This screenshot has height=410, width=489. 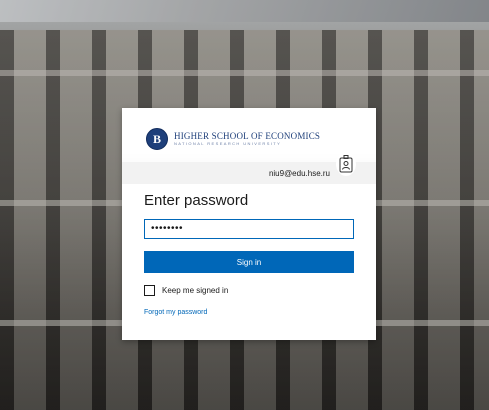 I want to click on sign-in-button: Sign in, so click(x=249, y=262).